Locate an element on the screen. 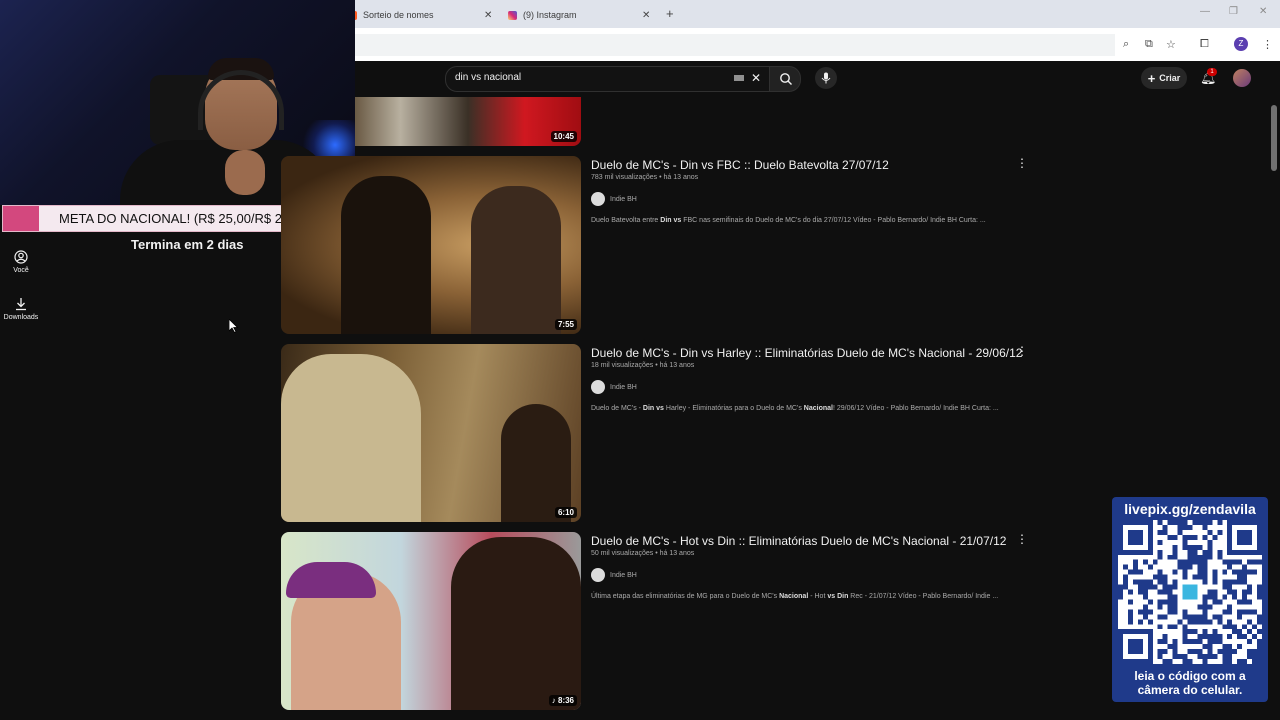  video-views: 50 mil visualizações is located at coordinates (622, 553).